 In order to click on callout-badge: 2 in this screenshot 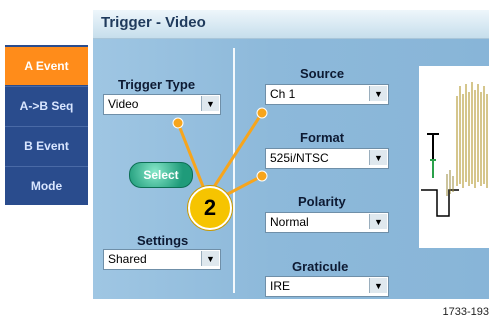, I will do `click(210, 208)`.